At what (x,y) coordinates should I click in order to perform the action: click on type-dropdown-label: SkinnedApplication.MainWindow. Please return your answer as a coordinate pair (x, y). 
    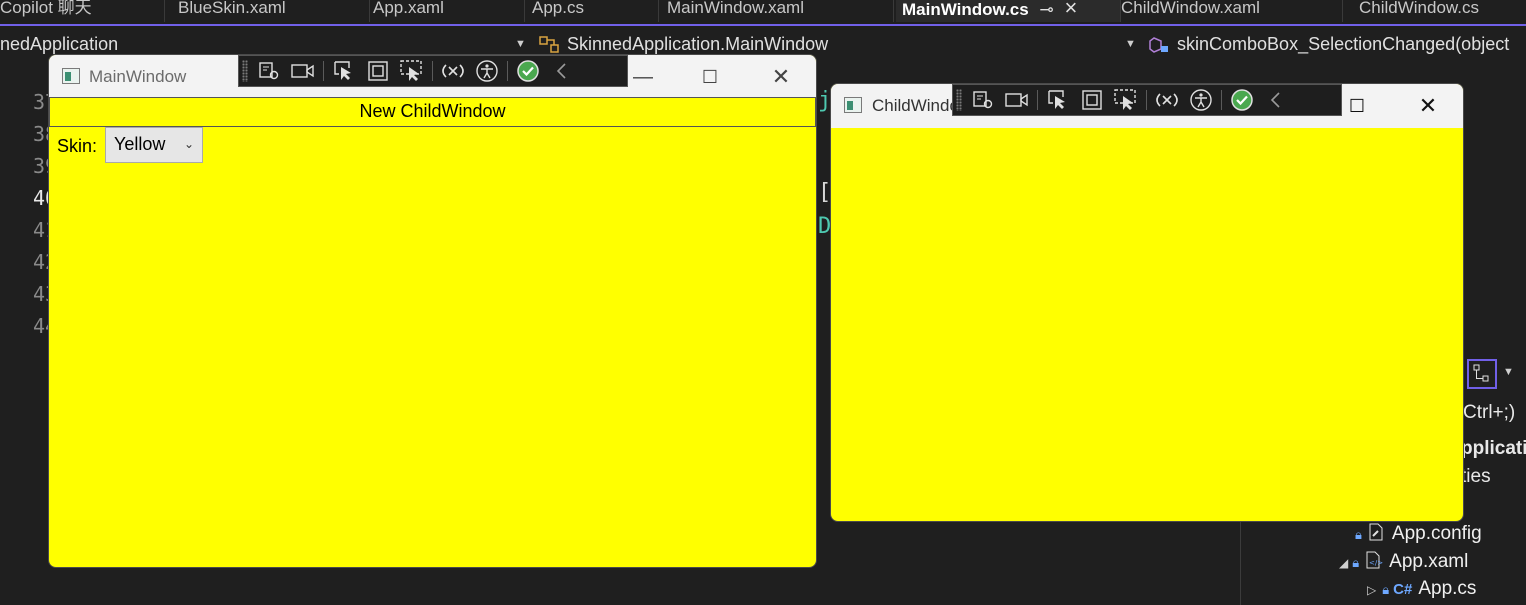
    Looking at the image, I should click on (698, 44).